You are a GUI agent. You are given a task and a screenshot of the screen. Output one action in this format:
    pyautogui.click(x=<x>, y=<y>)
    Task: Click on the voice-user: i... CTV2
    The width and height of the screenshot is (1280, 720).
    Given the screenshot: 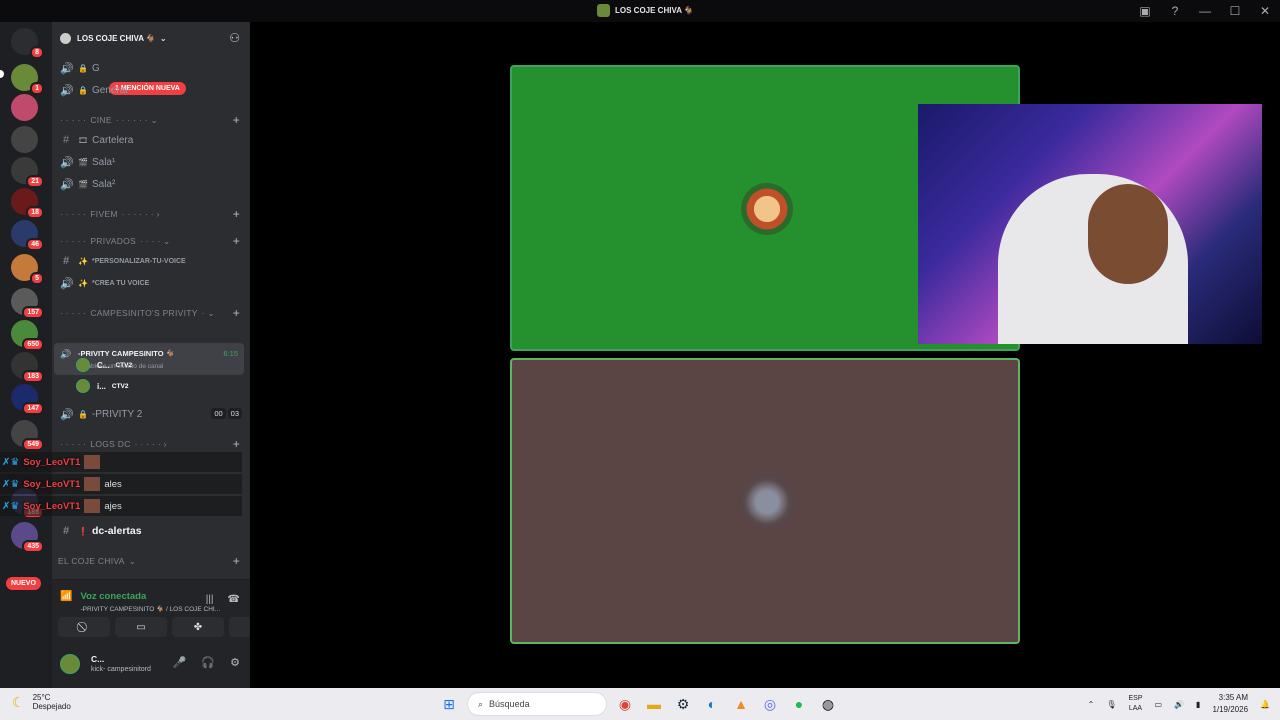 What is the action you would take?
    pyautogui.click(x=102, y=386)
    